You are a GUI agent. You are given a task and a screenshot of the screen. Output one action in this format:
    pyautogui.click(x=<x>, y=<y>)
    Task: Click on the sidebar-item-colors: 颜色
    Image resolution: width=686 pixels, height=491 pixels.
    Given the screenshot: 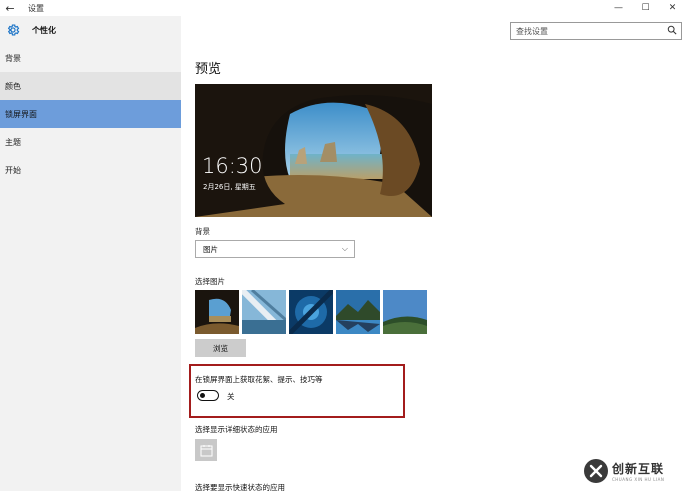 What is the action you would take?
    pyautogui.click(x=90, y=86)
    